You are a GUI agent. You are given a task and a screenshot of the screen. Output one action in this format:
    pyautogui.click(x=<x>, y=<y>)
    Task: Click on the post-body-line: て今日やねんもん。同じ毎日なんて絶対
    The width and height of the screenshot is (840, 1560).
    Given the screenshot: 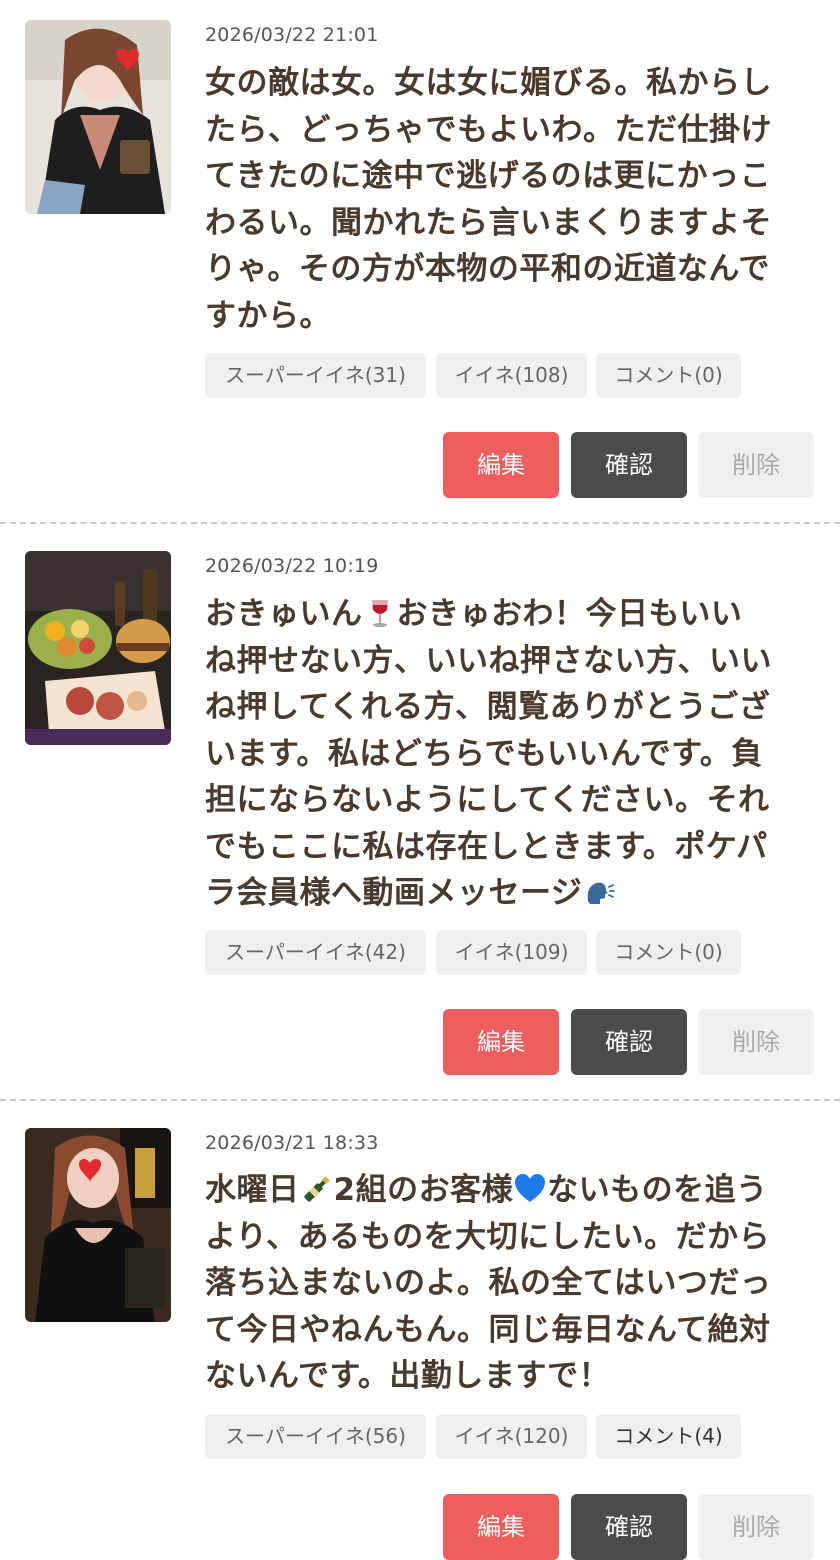 What is the action you would take?
    pyautogui.click(x=488, y=1329)
    